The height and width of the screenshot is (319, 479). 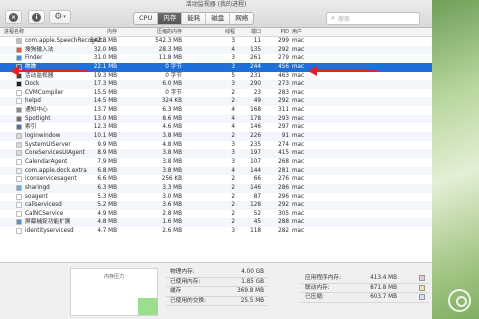 I want to click on process-pid: 292, so click(x=283, y=205).